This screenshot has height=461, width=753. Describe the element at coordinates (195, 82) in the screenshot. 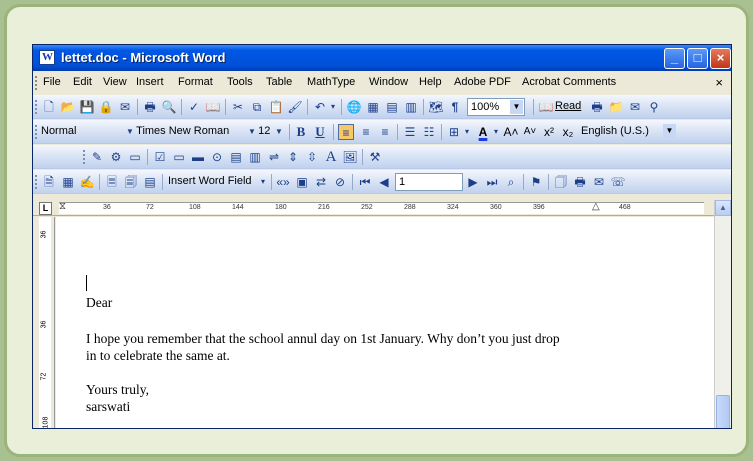

I see `menu-format: Format` at that location.